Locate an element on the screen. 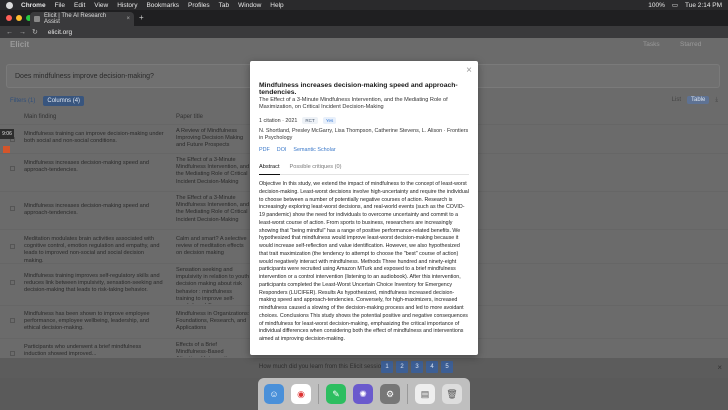 The height and width of the screenshot is (410, 728). minimize-window-icon is located at coordinates (19, 18).